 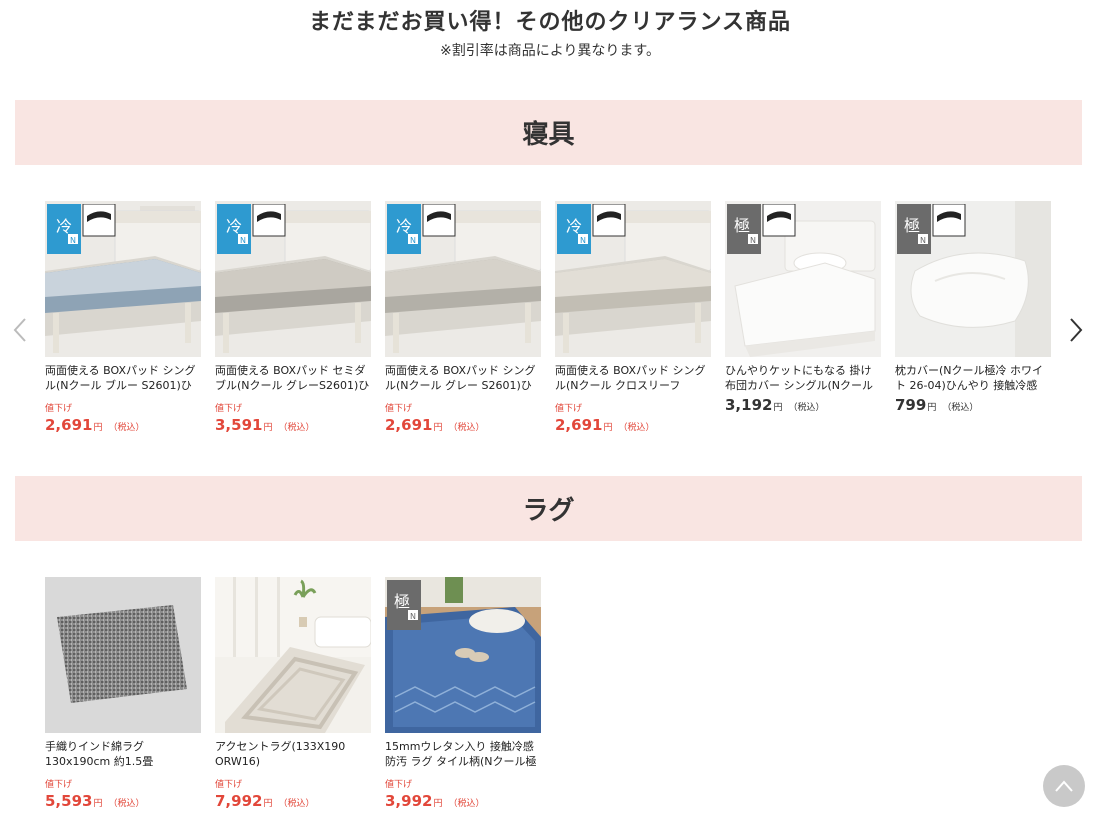 What do you see at coordinates (463, 378) in the screenshot?
I see `product-name: 両面使える BOXパッド シングル(Nクール グレー S2601)ひんやり` at bounding box center [463, 378].